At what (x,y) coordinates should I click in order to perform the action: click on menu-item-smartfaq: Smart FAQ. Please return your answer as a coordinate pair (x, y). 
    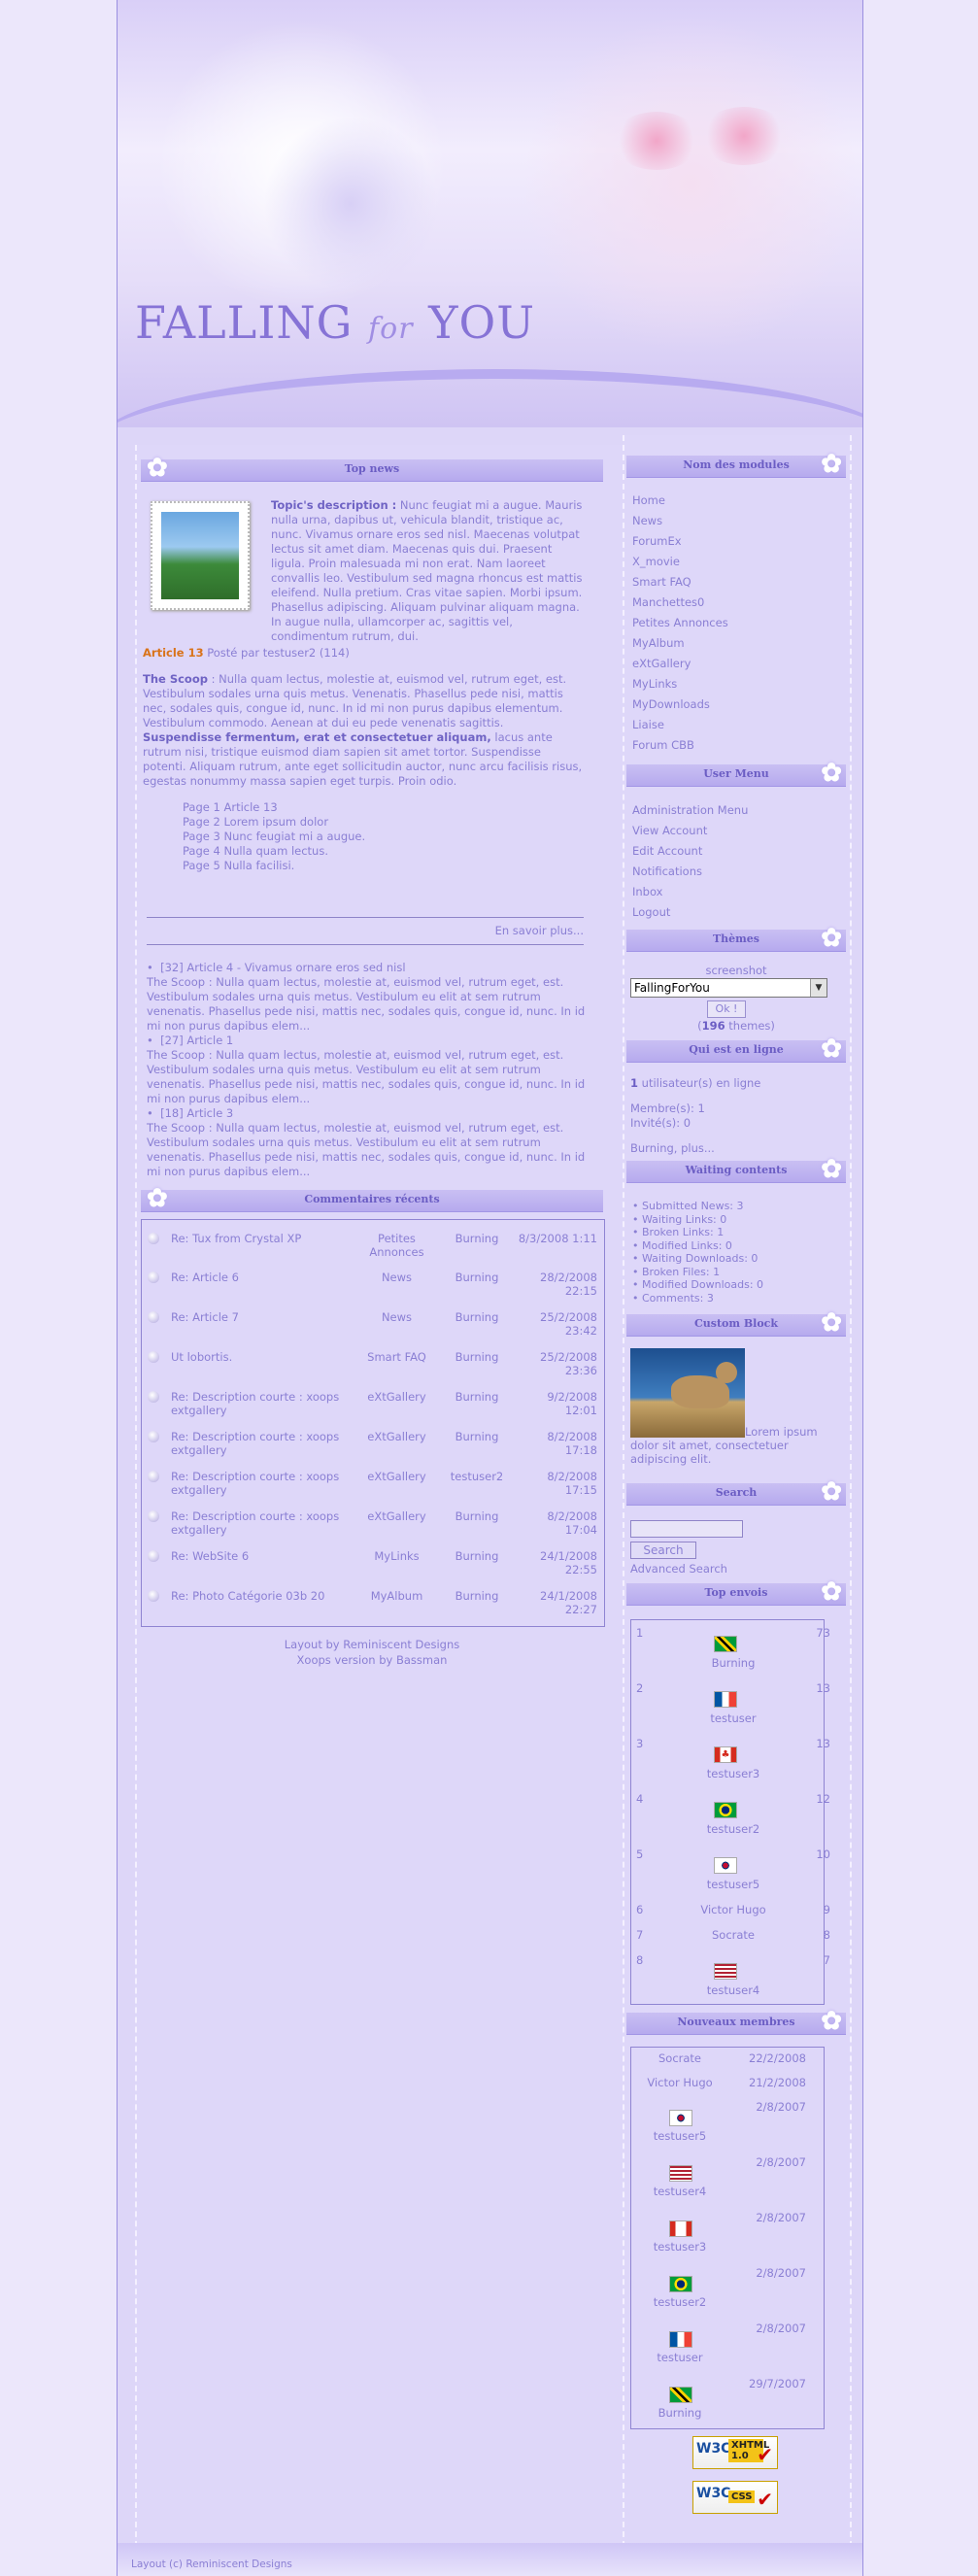
    Looking at the image, I should click on (680, 582).